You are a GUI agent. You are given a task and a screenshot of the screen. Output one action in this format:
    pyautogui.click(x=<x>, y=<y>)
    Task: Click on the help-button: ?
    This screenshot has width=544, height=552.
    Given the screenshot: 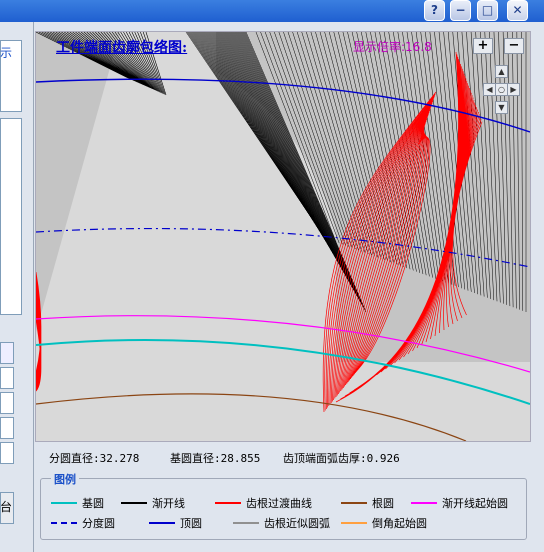 What is the action you would take?
    pyautogui.click(x=434, y=10)
    